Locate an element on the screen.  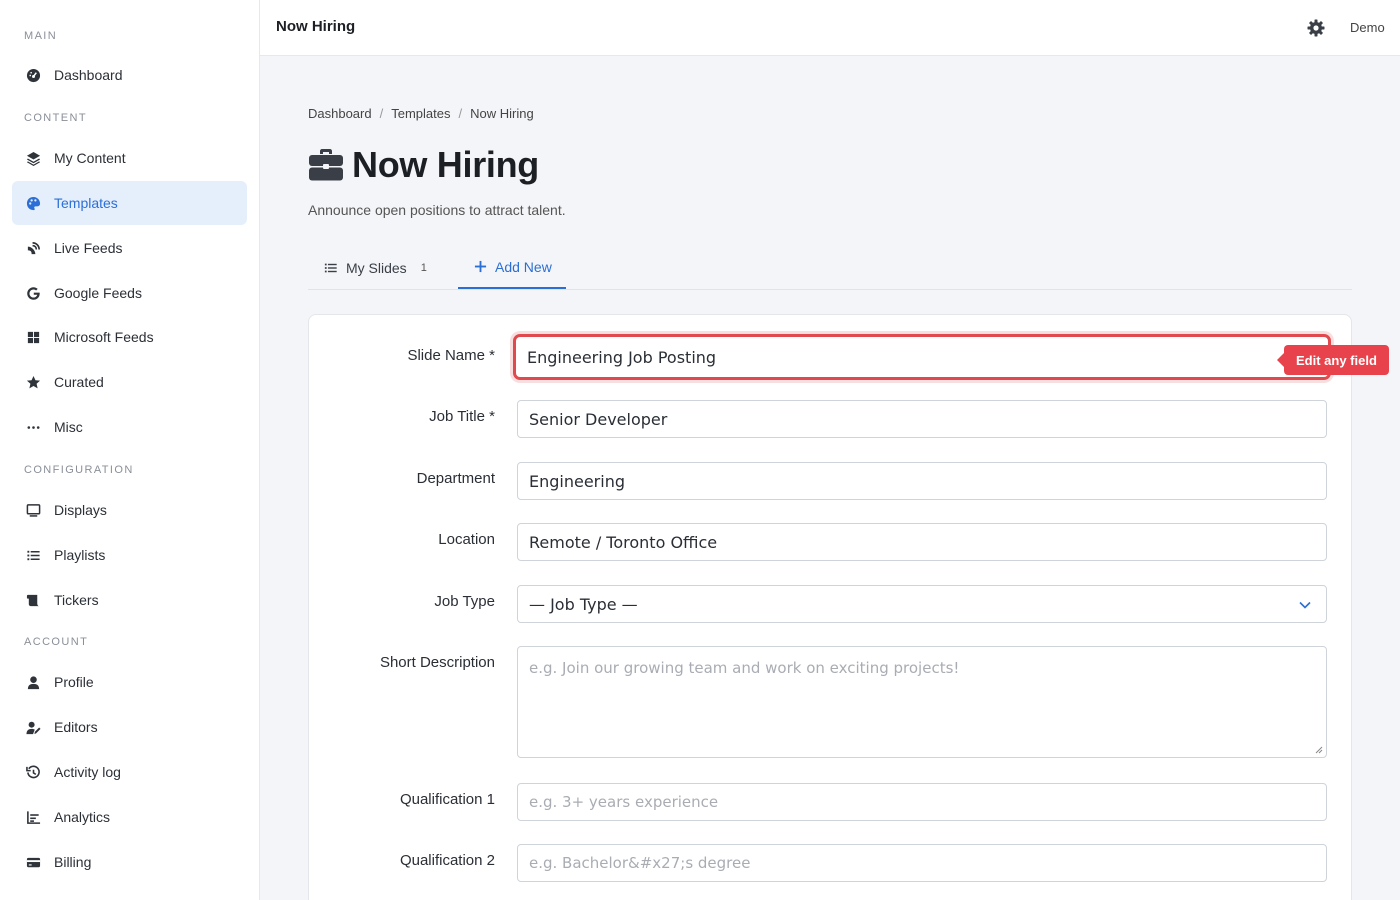
sidebar-item-label: Tickers is located at coordinates (76, 600).